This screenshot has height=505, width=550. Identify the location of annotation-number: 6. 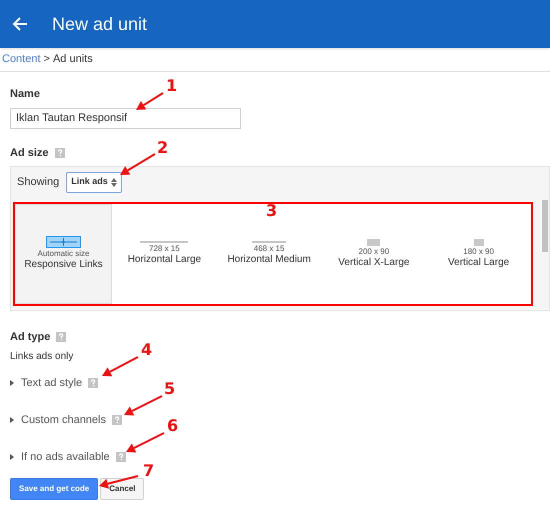
(172, 426).